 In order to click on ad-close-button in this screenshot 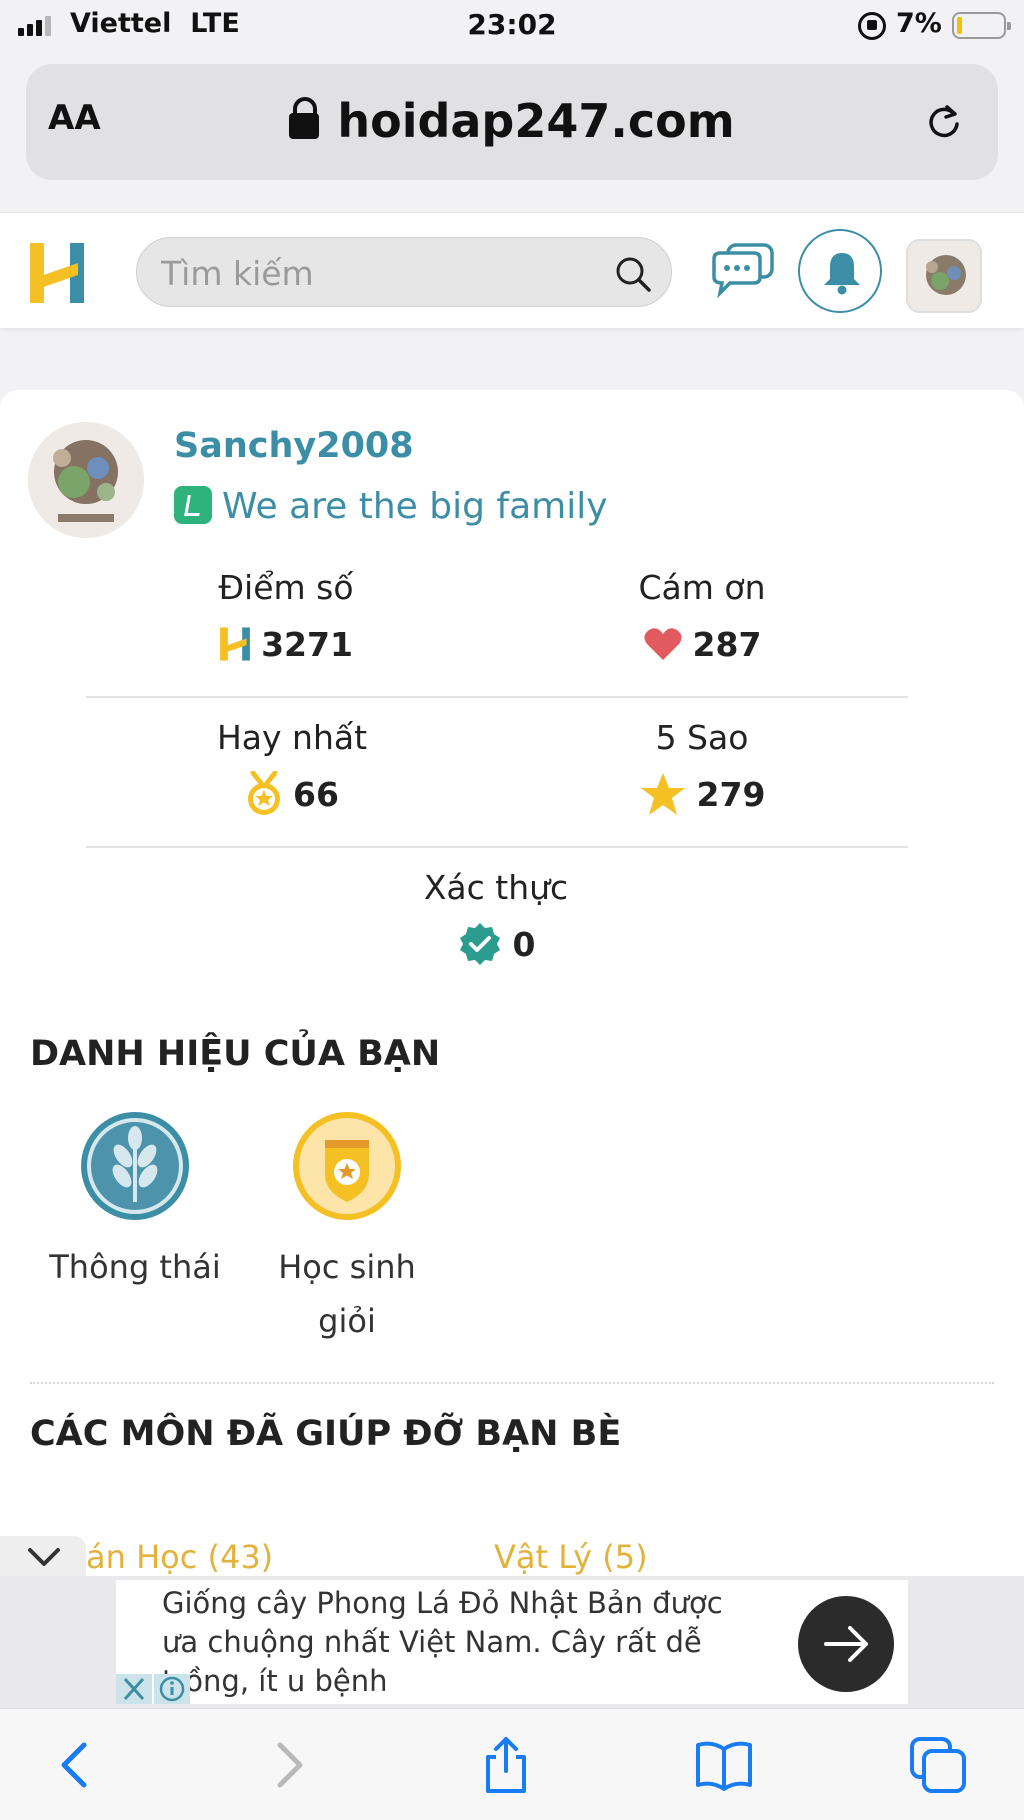, I will do `click(134, 1689)`.